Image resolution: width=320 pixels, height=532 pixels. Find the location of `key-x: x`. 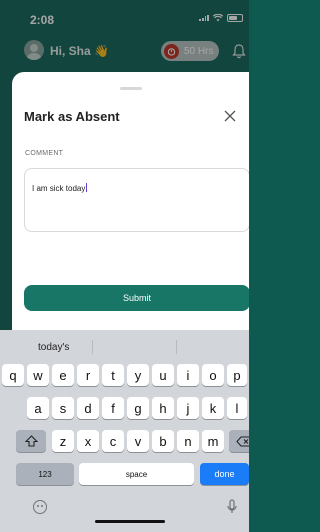

key-x: x is located at coordinates (88, 441).